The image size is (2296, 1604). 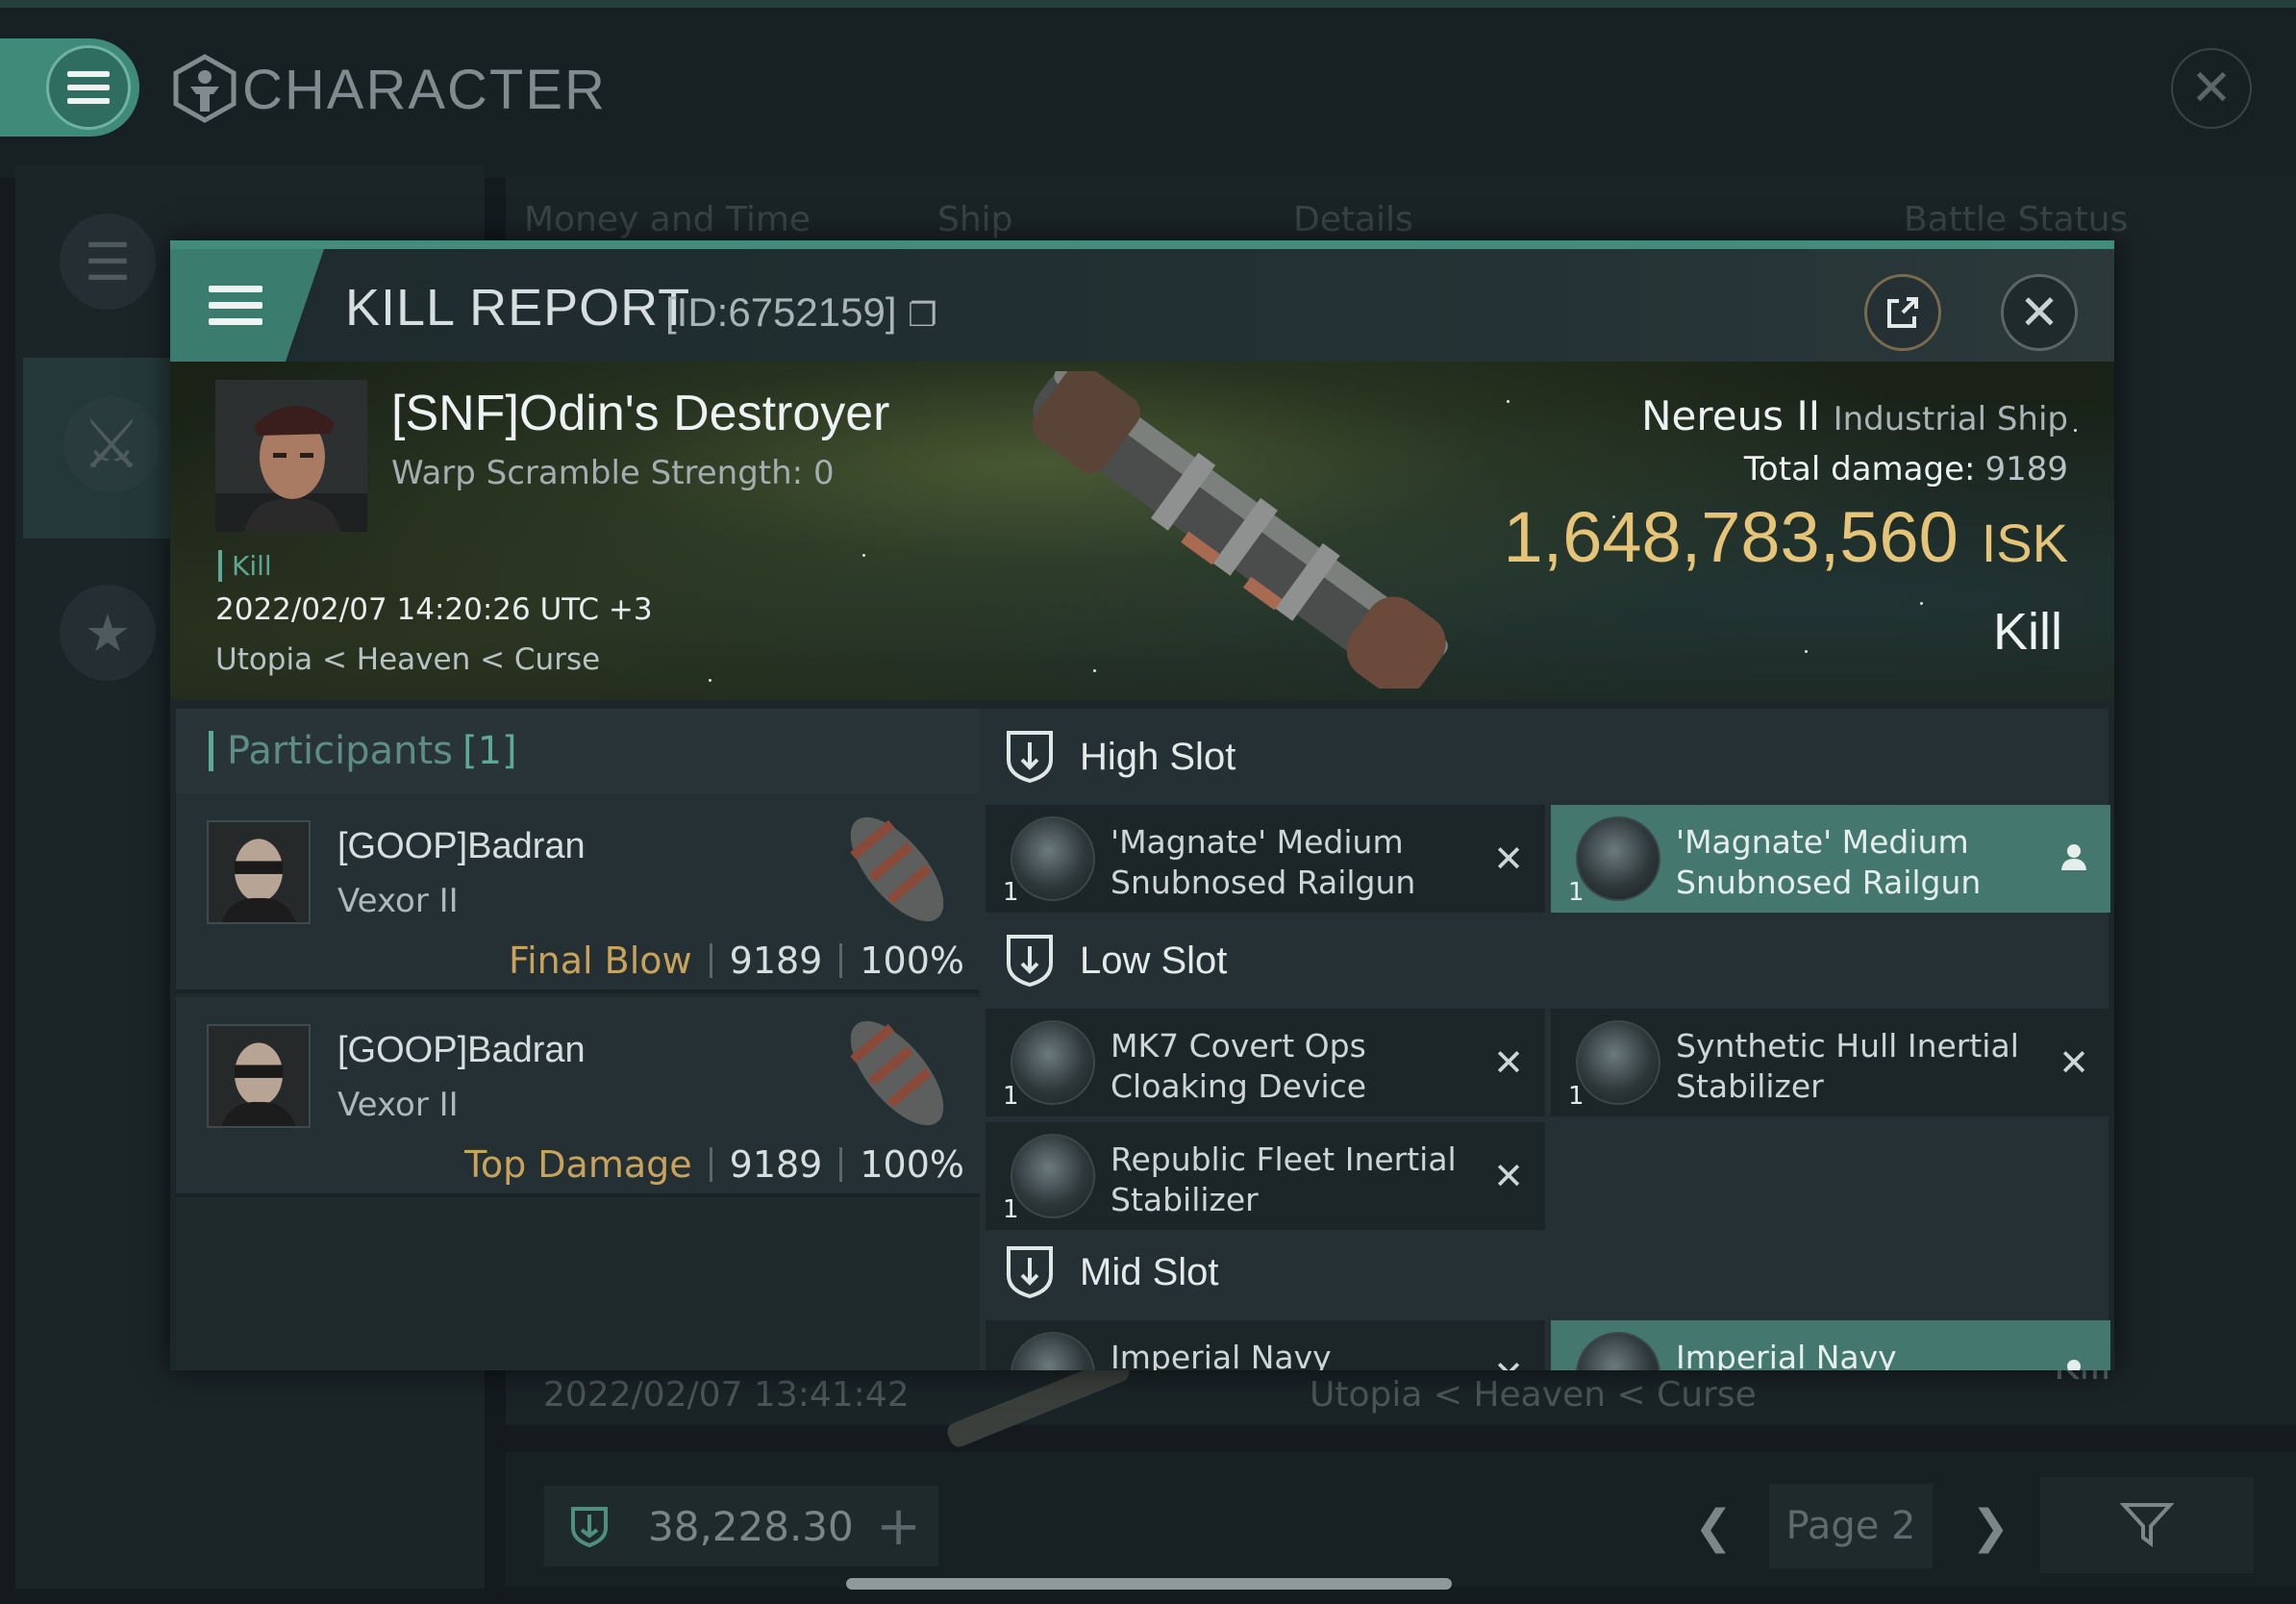 I want to click on share-button, so click(x=1902, y=312).